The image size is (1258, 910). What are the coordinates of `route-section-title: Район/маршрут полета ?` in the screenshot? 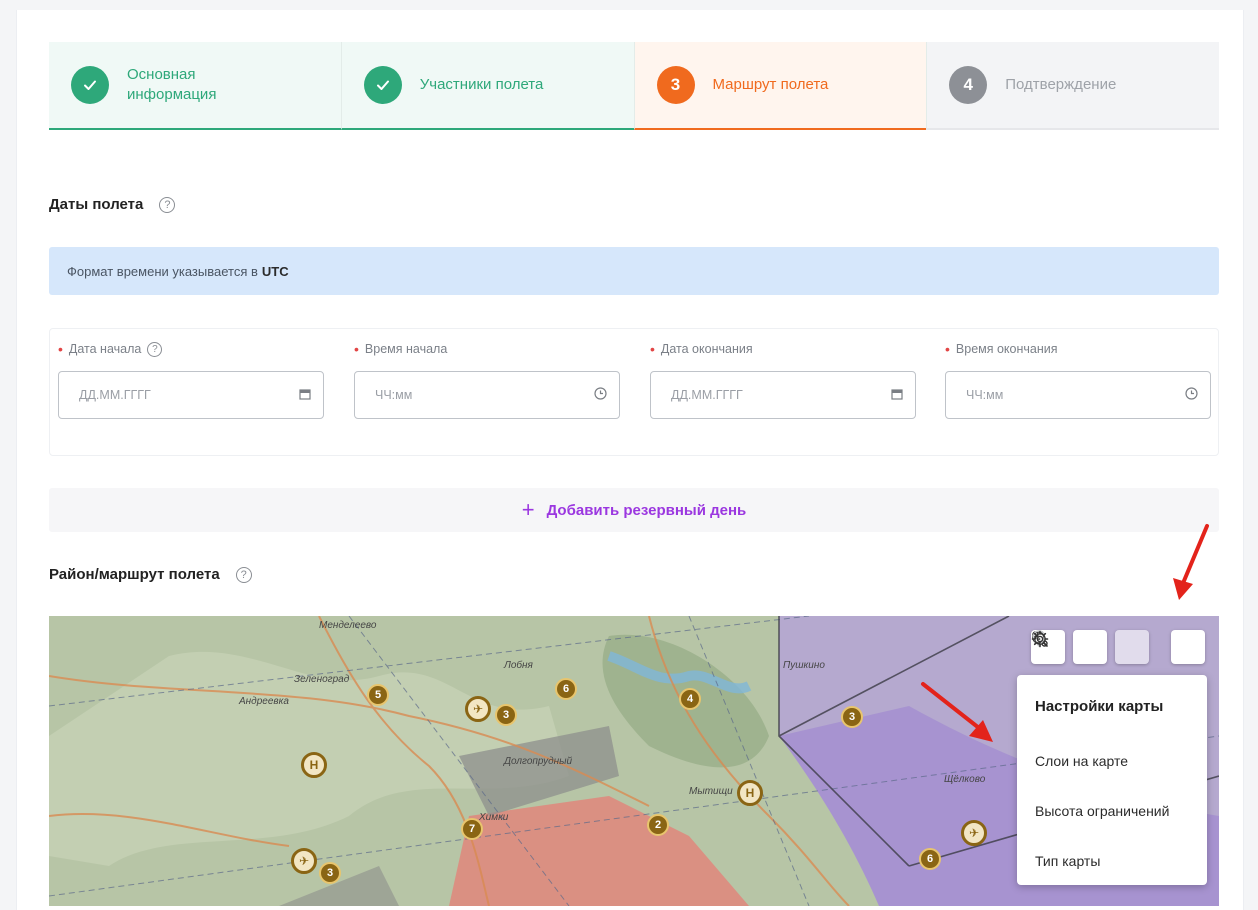 It's located at (150, 574).